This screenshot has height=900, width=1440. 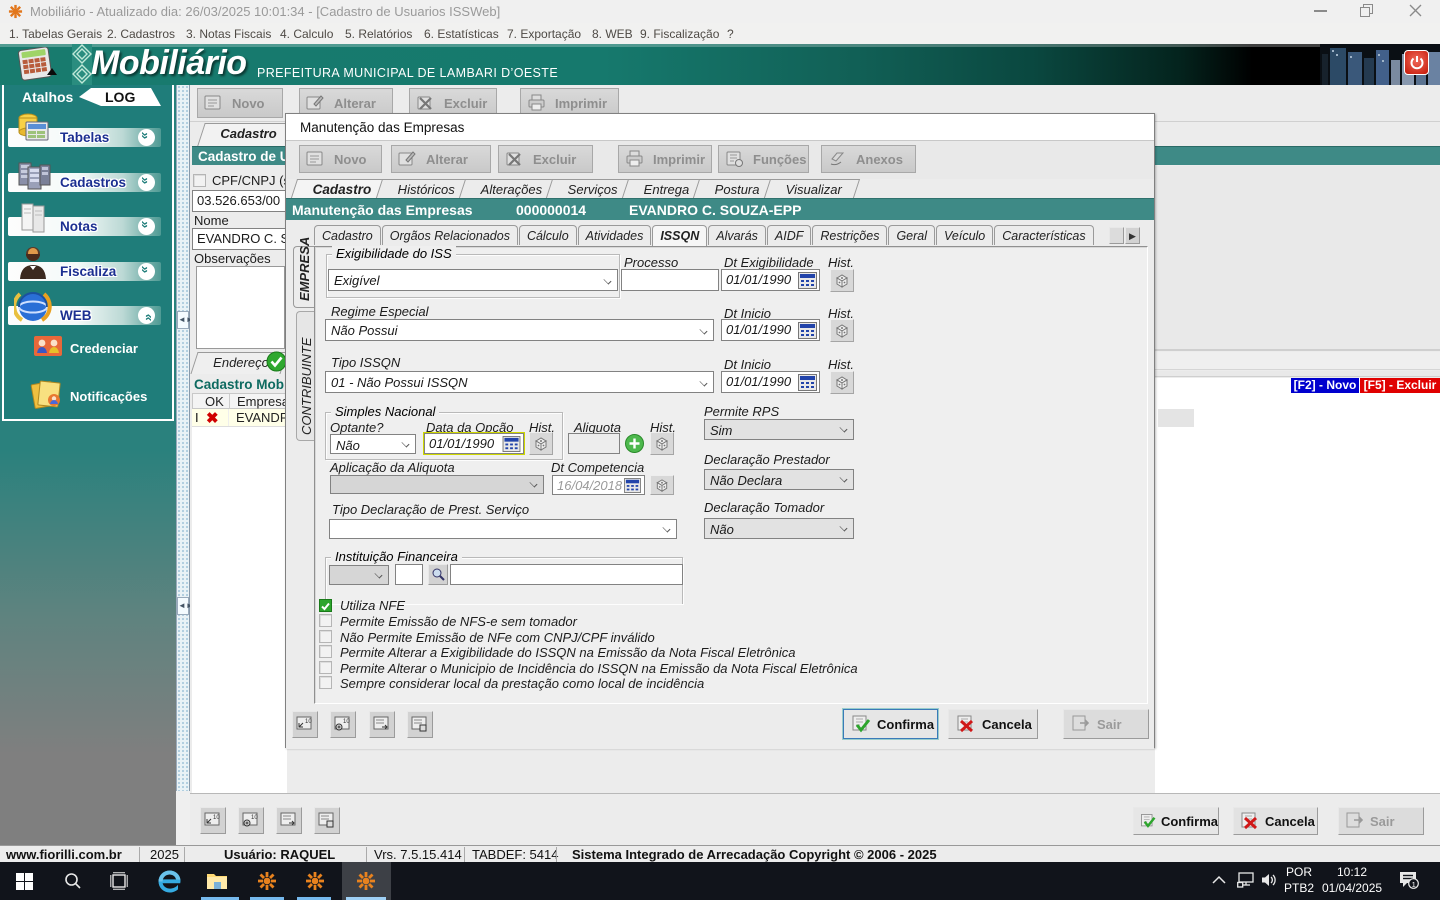 What do you see at coordinates (120, 97) in the screenshot?
I see `svg-text: LOG` at bounding box center [120, 97].